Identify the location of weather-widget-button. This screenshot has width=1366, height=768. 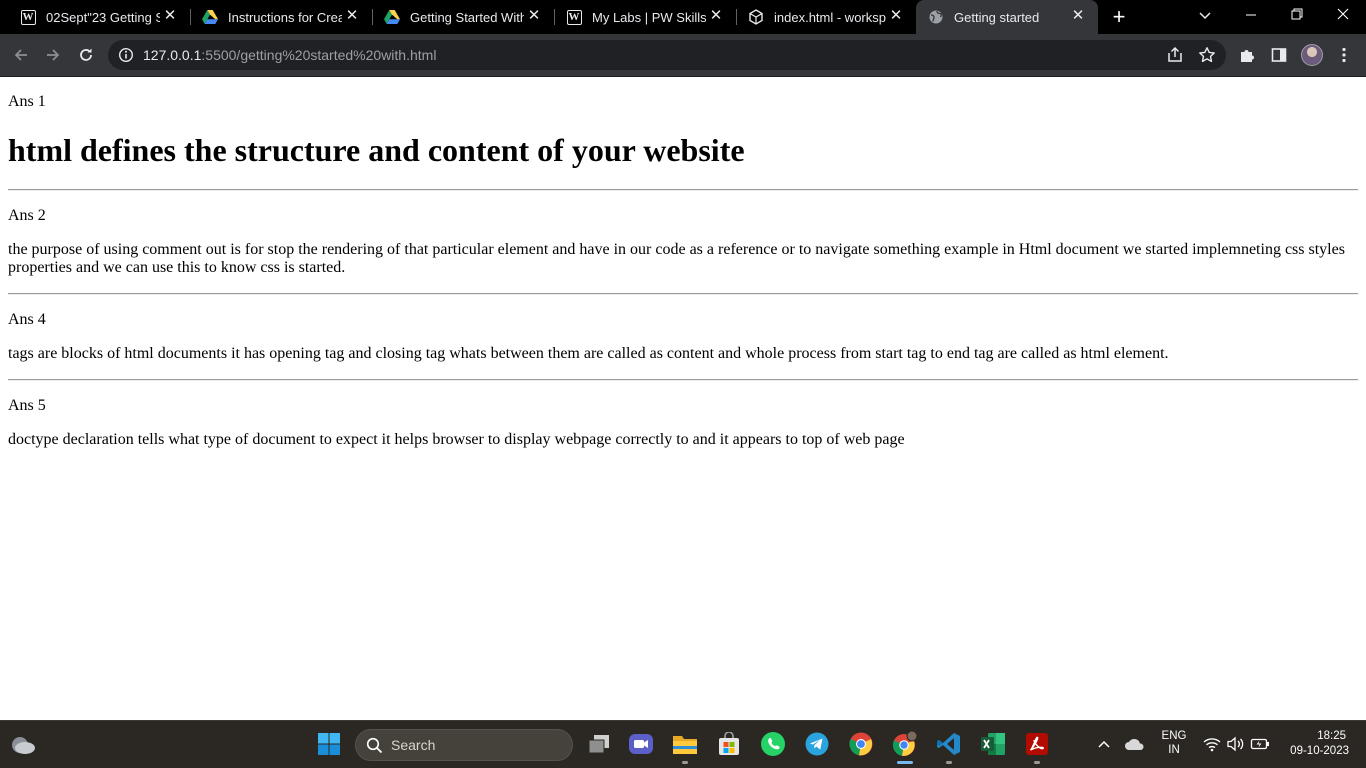
(23, 744).